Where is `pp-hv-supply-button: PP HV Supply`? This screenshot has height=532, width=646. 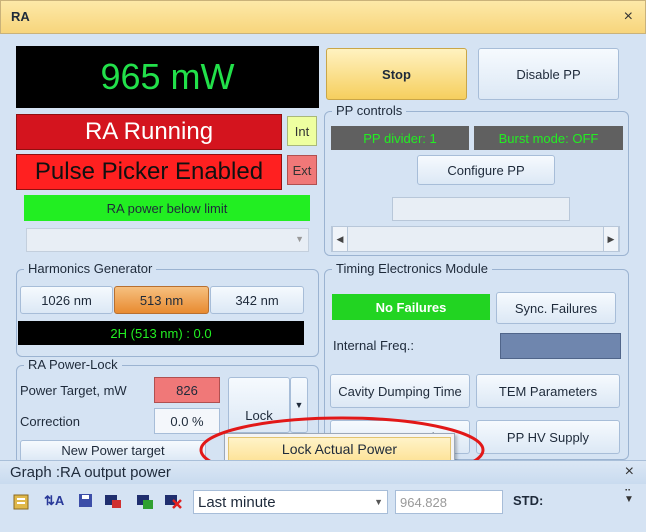 pp-hv-supply-button: PP HV Supply is located at coordinates (548, 437).